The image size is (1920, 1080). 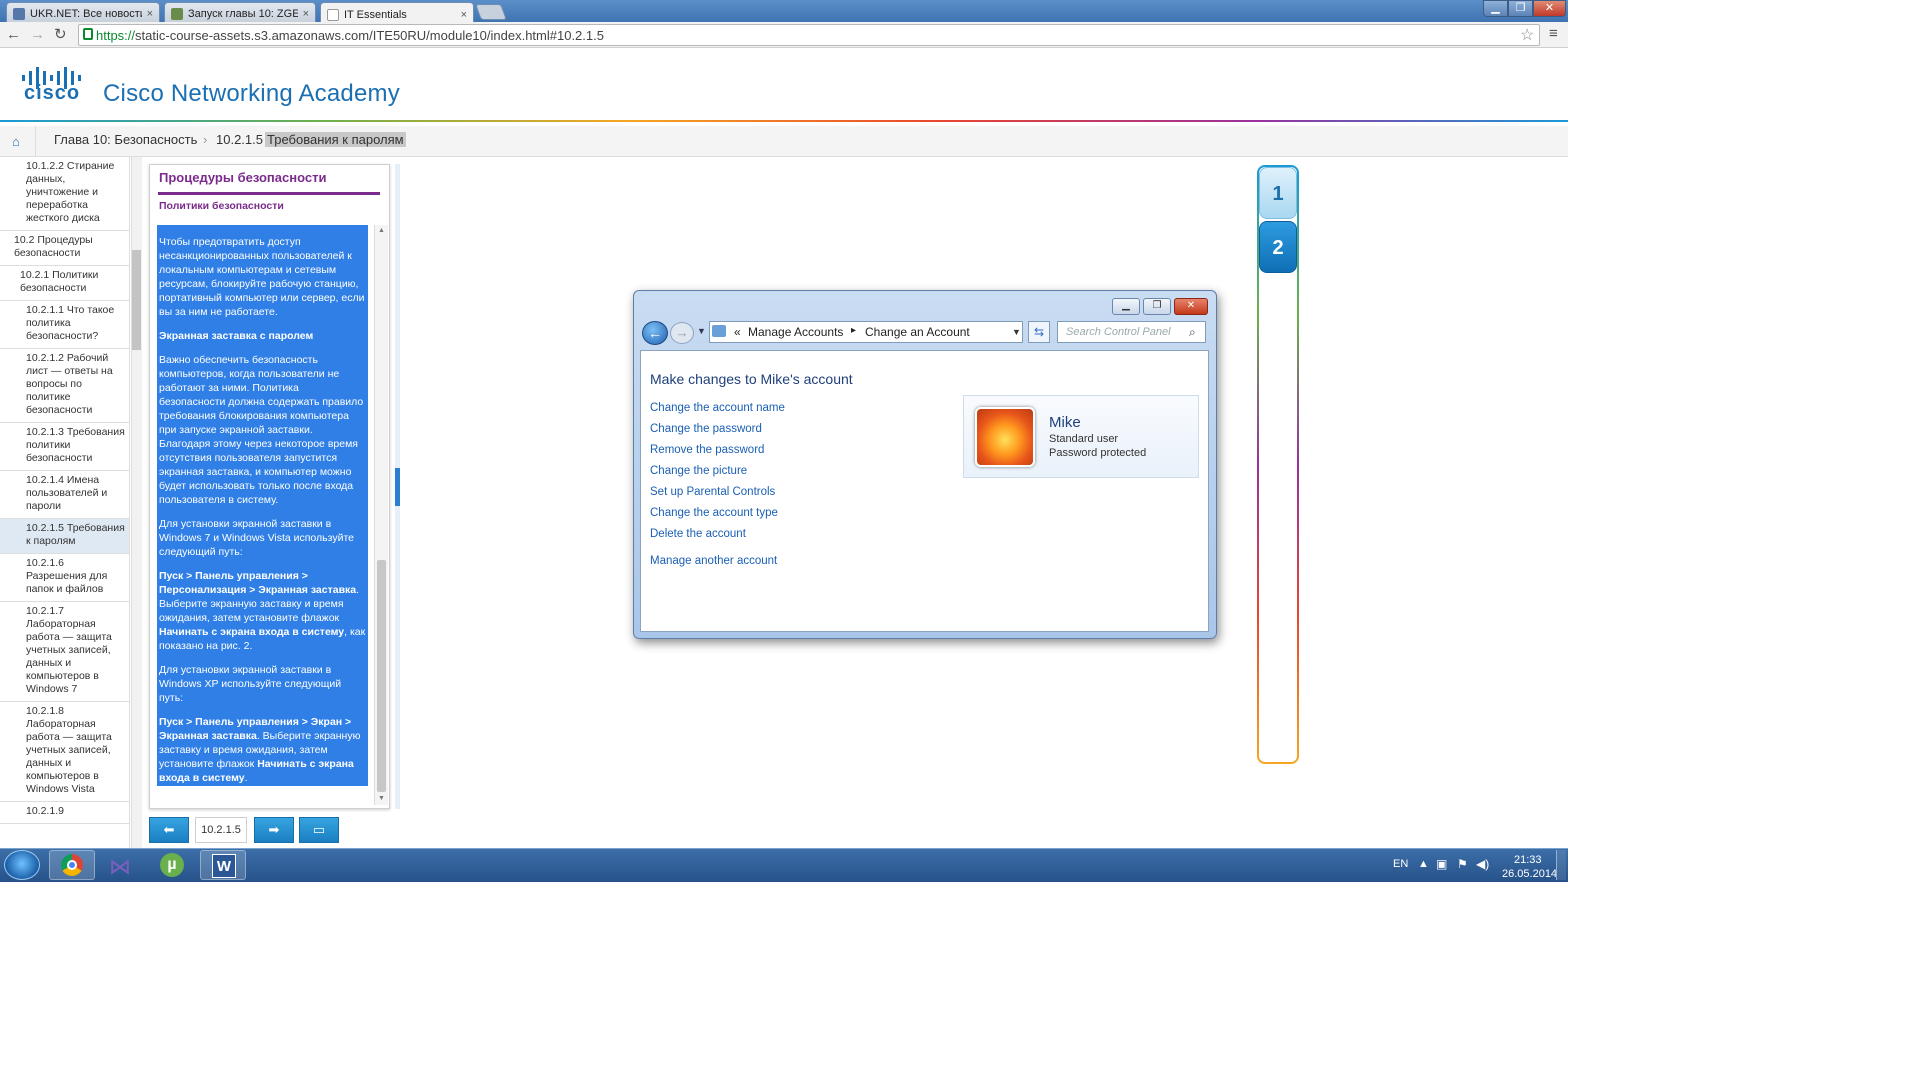 I want to click on sidebar-subsection-10-2-1: 10.2.1 Политики безопасности, so click(x=64, y=283).